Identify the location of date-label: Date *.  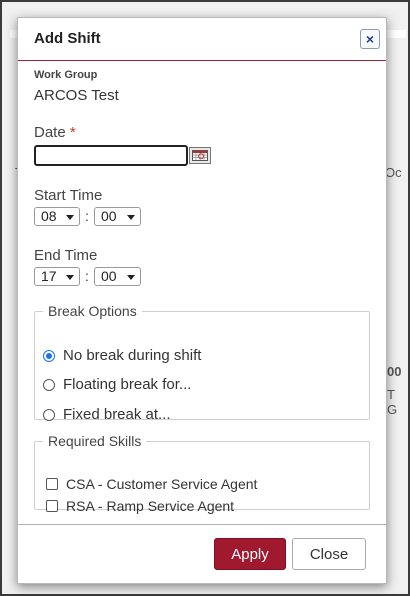
(55, 132).